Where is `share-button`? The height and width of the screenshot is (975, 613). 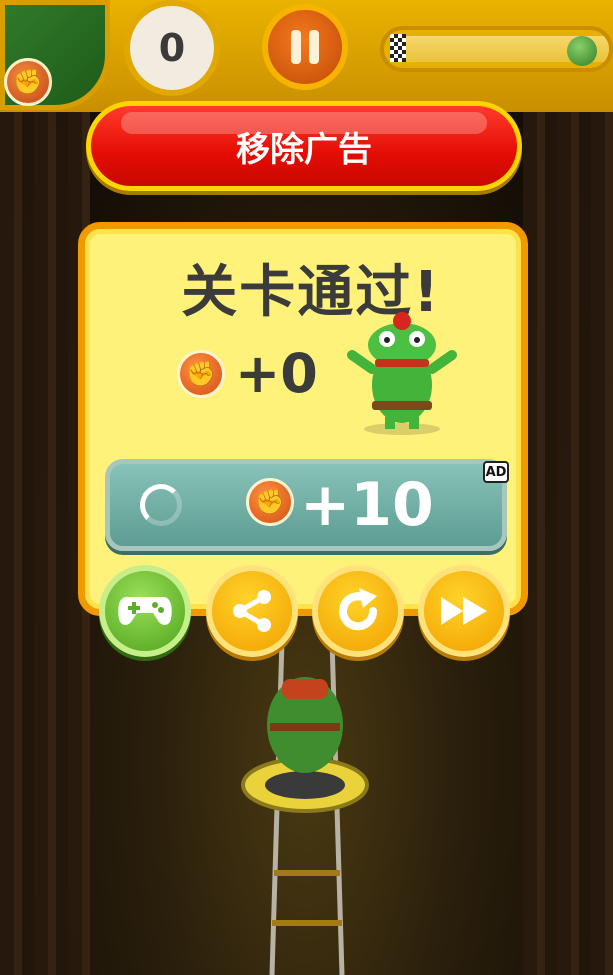
share-button is located at coordinates (252, 611).